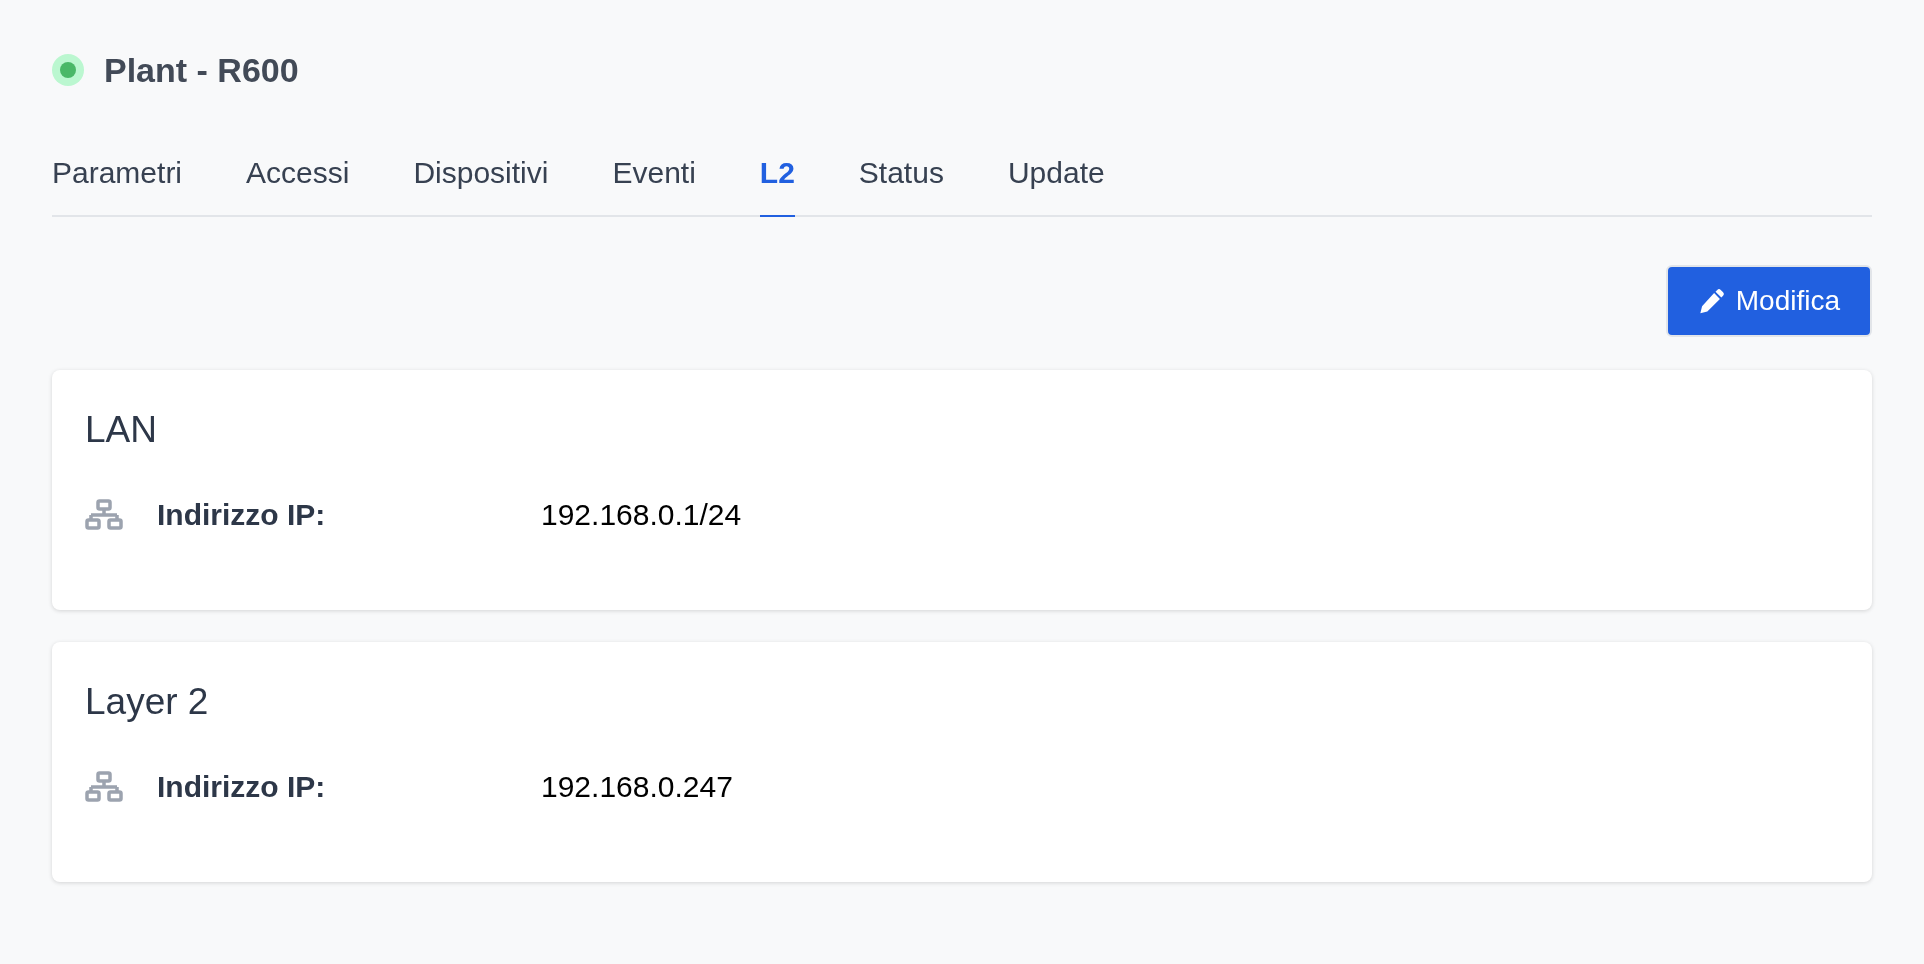 Image resolution: width=1924 pixels, height=964 pixels. Describe the element at coordinates (121, 430) in the screenshot. I see `card-title: LAN` at that location.